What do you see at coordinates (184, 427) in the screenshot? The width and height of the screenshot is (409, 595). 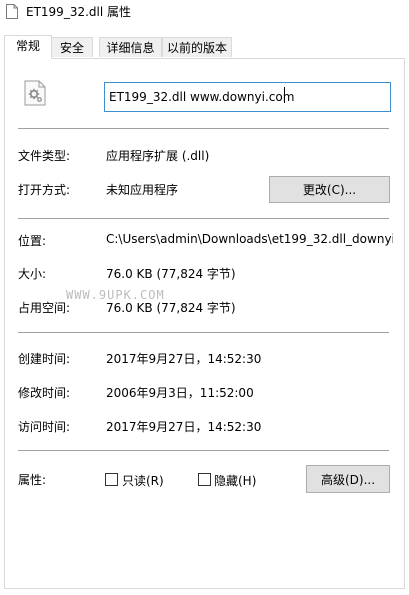 I see `accessed-value: 2017年9月27日，14:52:30` at bounding box center [184, 427].